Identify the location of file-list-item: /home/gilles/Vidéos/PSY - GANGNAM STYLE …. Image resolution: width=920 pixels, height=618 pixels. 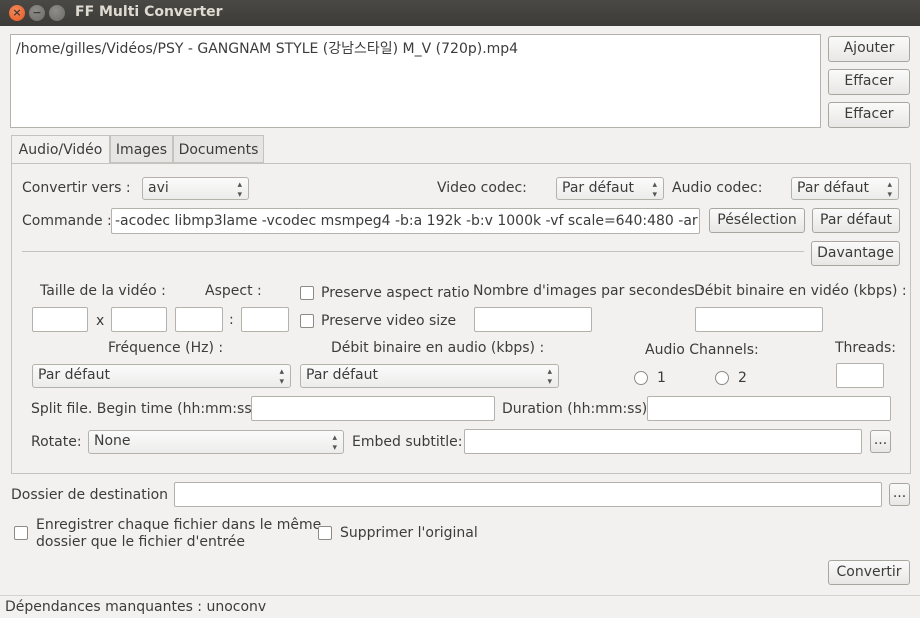
(267, 48).